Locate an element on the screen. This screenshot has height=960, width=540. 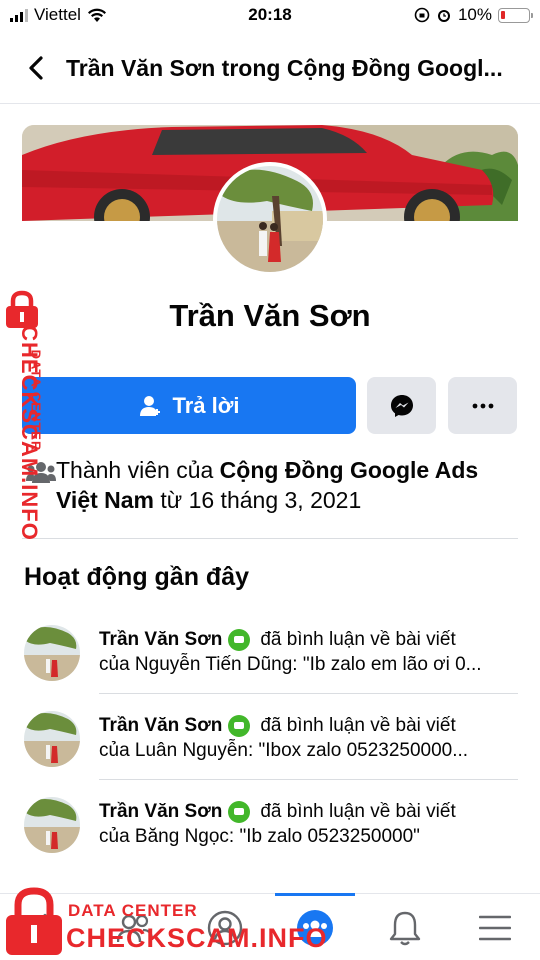
tab-groups is located at coordinates (315, 926).